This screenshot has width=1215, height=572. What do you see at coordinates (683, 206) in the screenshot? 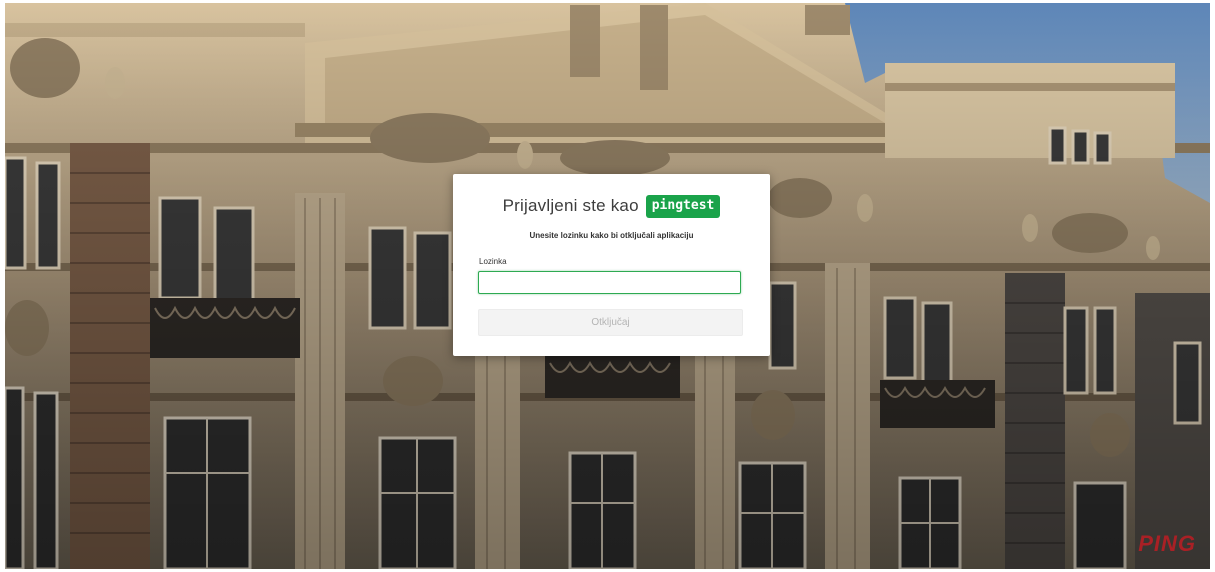
I see `username-badge: pingtest` at bounding box center [683, 206].